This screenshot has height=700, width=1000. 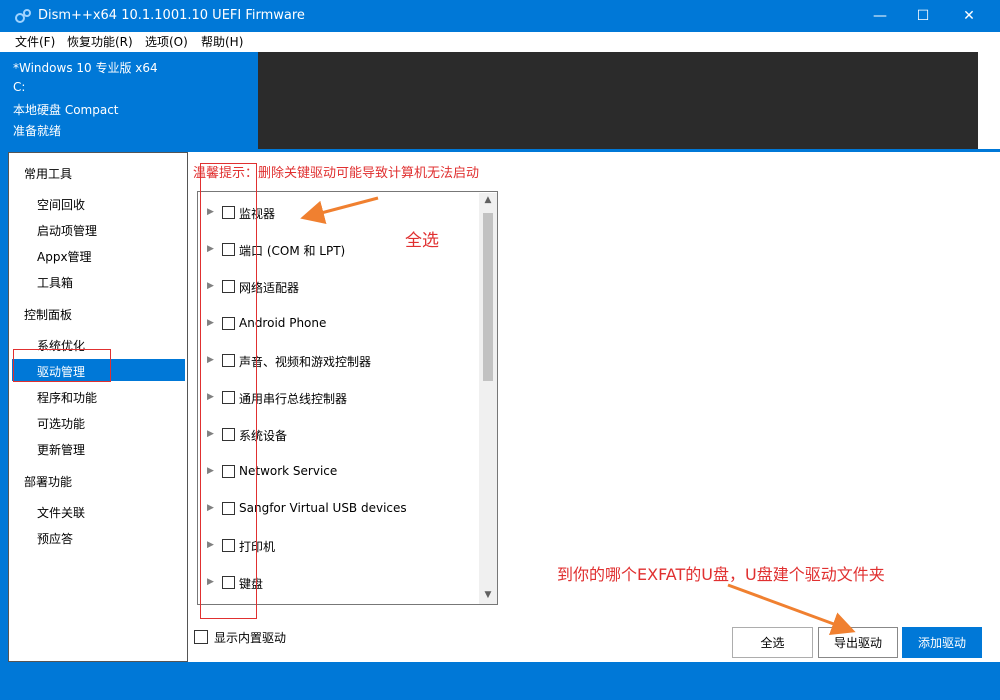 What do you see at coordinates (171, 15) in the screenshot?
I see `window-title: Dism++x64 10.1.1001.10 UEFI Firmware` at bounding box center [171, 15].